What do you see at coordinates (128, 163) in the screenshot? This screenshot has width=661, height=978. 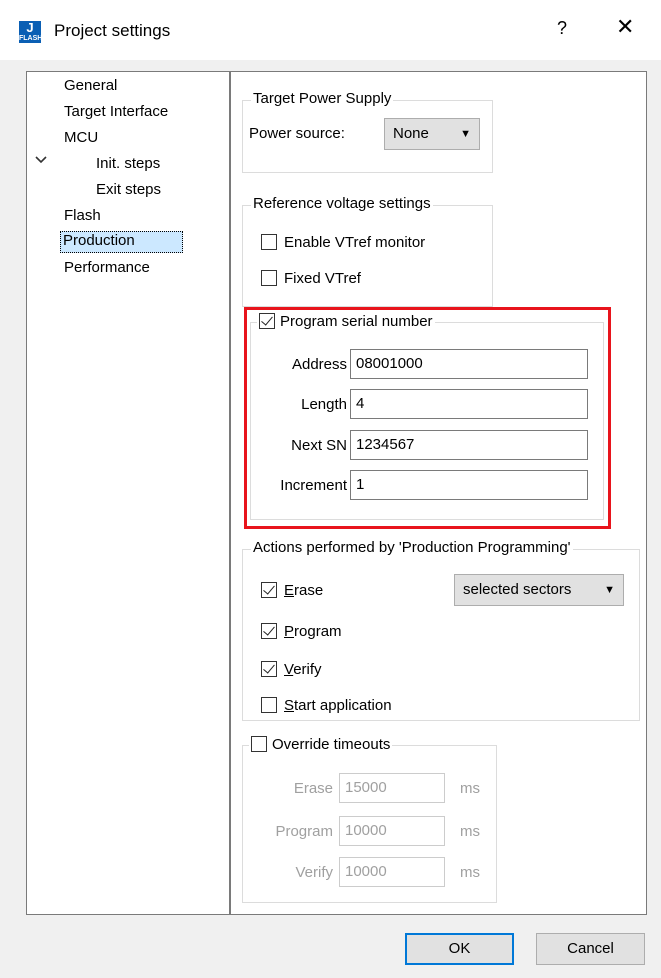 I see `tree-item-init-steps: Init. steps` at bounding box center [128, 163].